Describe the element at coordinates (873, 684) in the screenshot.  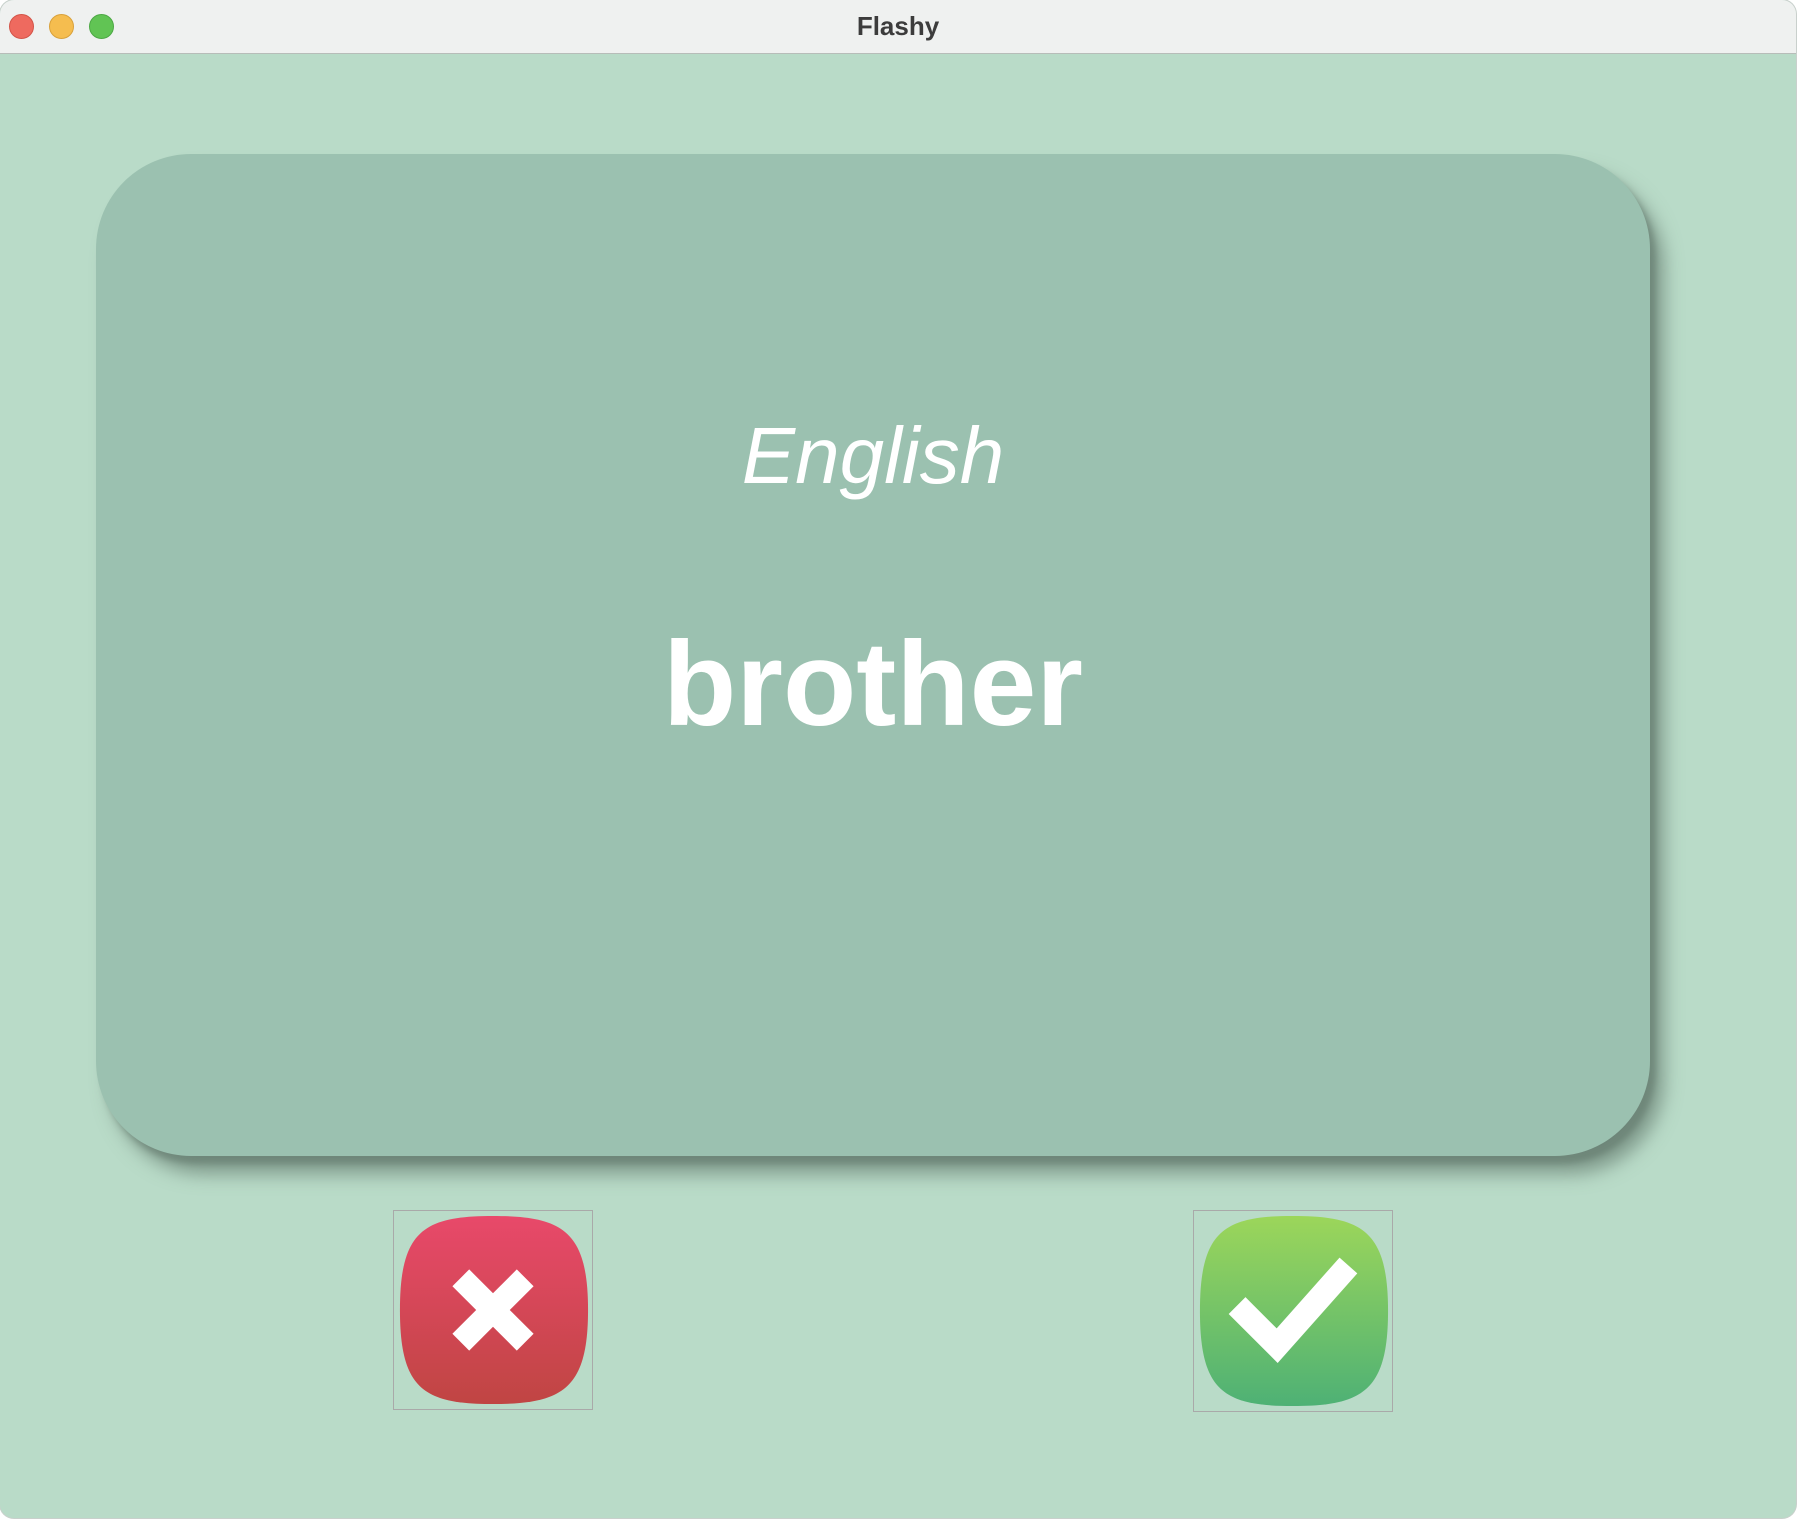
I see `card-word: brother` at that location.